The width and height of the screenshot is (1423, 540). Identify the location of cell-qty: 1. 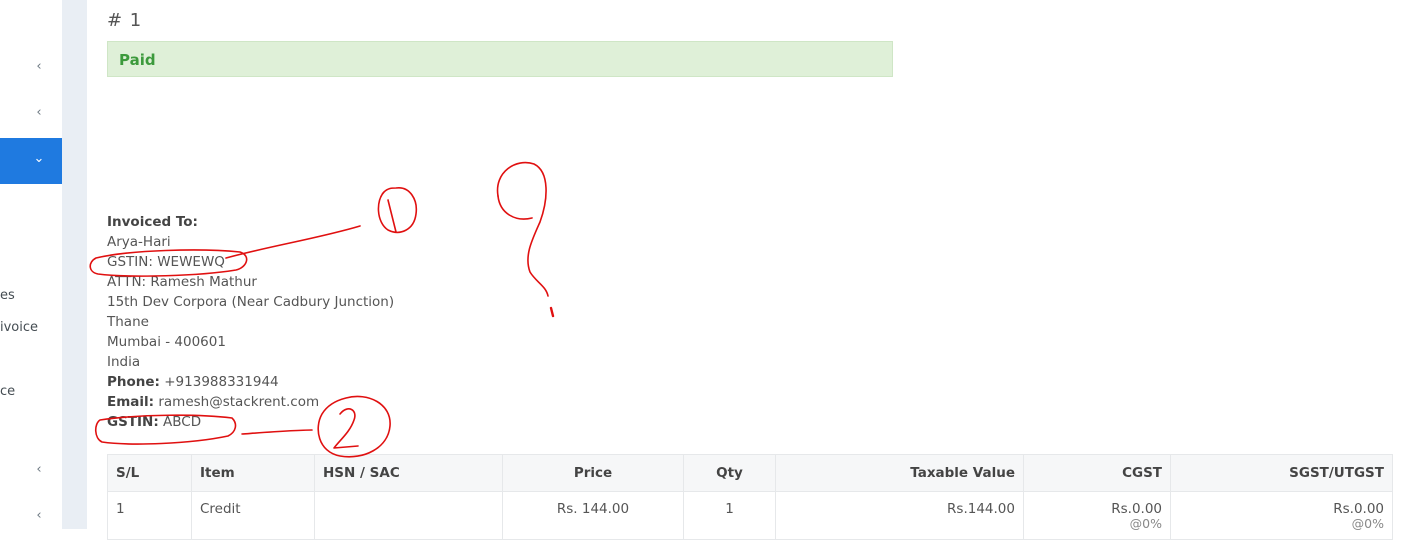
(729, 515).